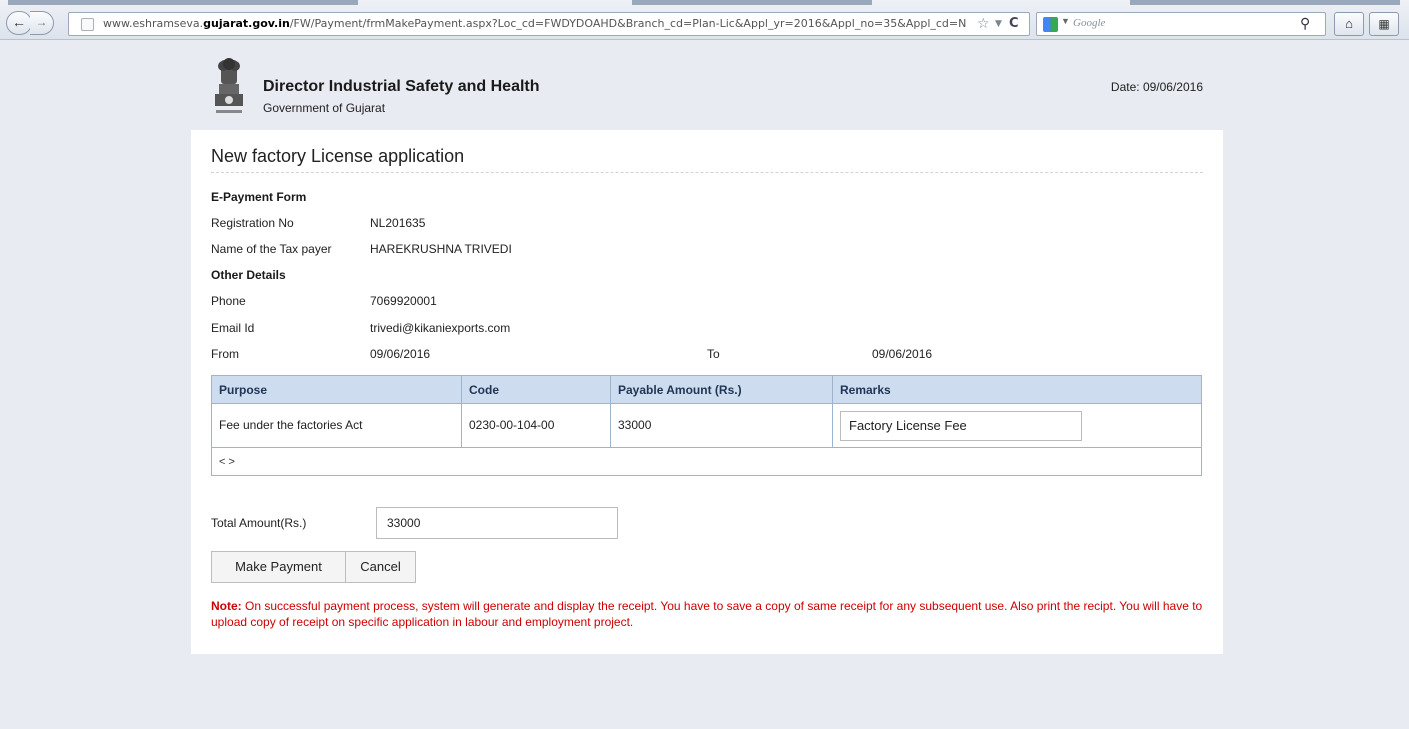  What do you see at coordinates (1050, 24) in the screenshot?
I see `search-engine-icon` at bounding box center [1050, 24].